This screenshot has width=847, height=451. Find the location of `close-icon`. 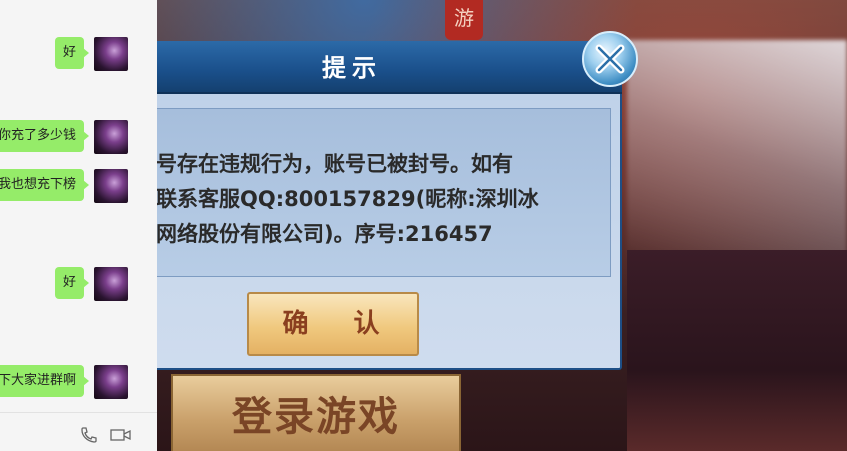

close-icon is located at coordinates (610, 59).